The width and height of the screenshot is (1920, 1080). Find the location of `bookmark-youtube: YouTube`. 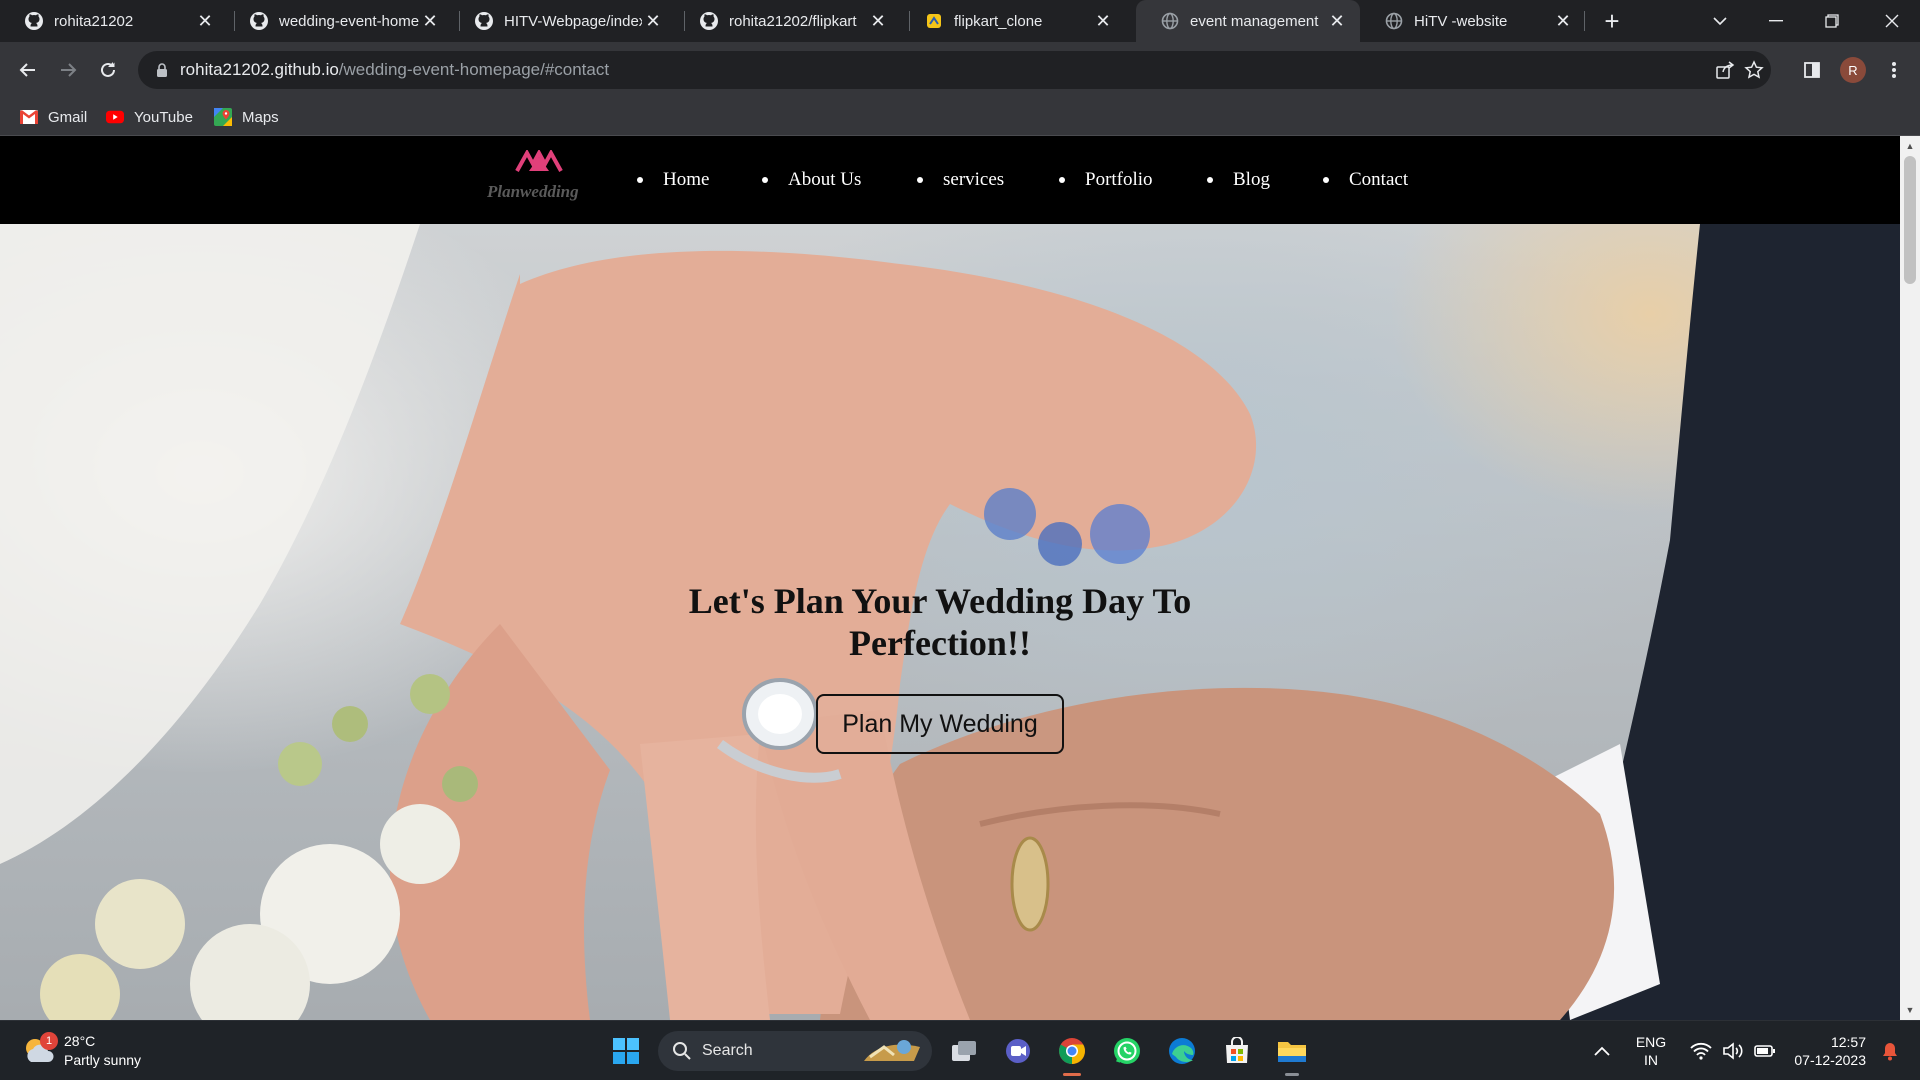

bookmark-youtube: YouTube is located at coordinates (149, 117).